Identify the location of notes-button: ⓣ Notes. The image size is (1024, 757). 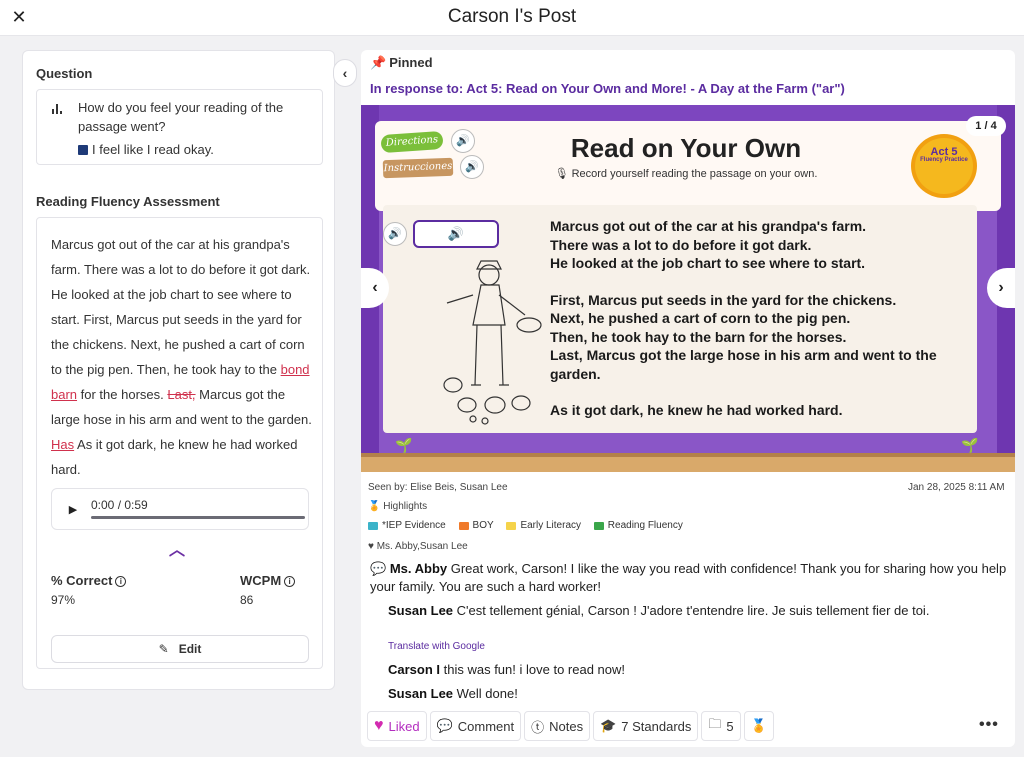
(557, 726).